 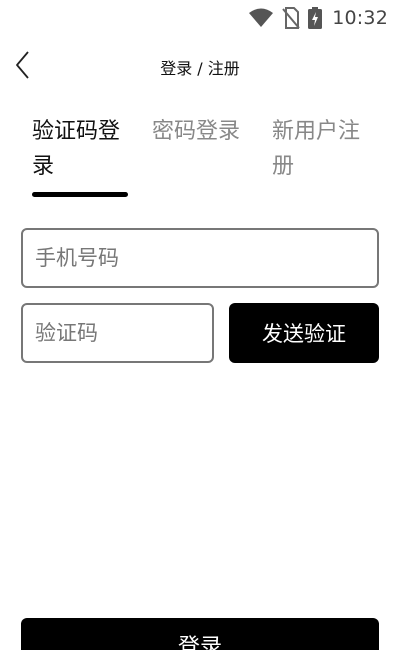 I want to click on send-code-button: 发送验证, so click(x=304, y=333).